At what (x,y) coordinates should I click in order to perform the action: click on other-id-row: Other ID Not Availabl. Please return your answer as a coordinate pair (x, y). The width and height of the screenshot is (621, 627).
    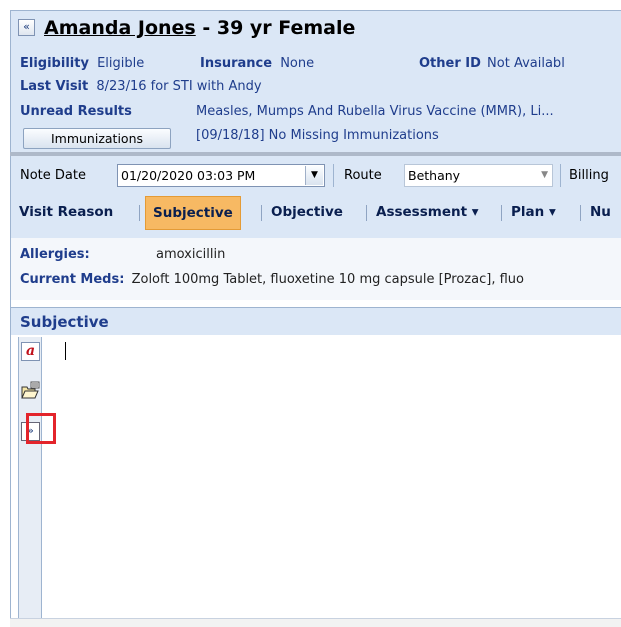
    Looking at the image, I should click on (492, 63).